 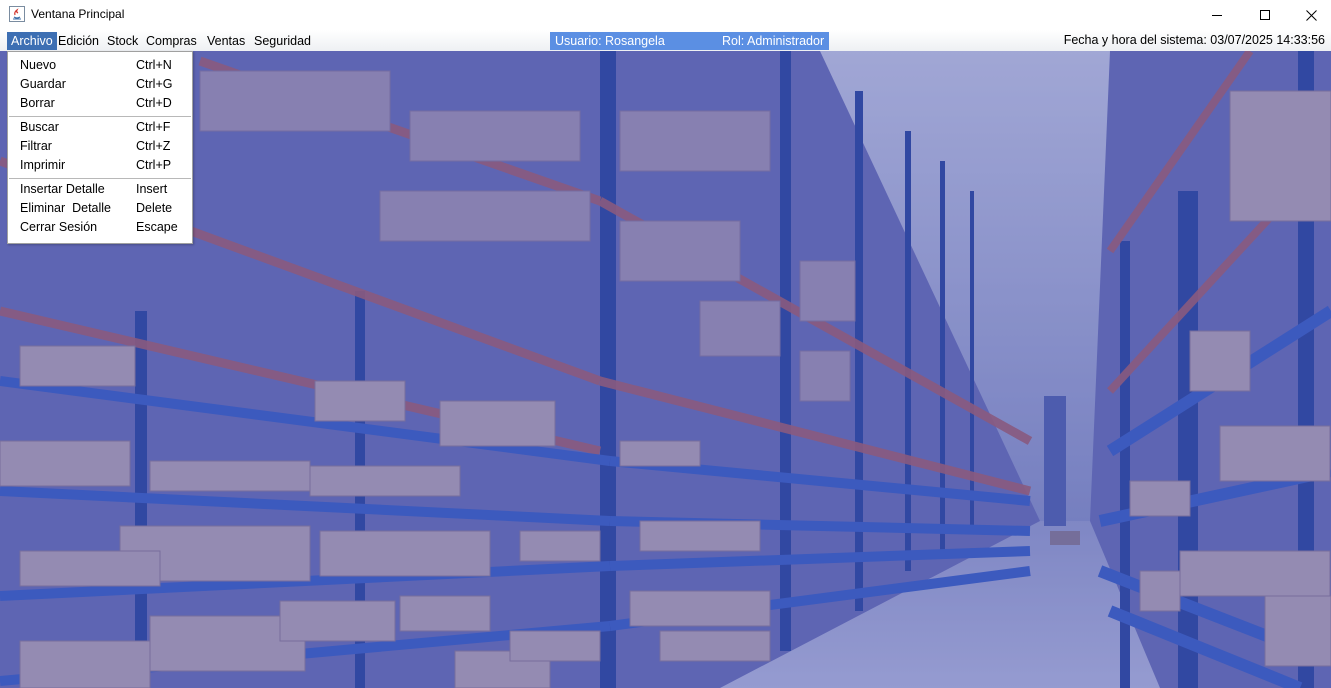 What do you see at coordinates (100, 103) in the screenshot?
I see `menu-item-borrar: Borrar Ctrl+D` at bounding box center [100, 103].